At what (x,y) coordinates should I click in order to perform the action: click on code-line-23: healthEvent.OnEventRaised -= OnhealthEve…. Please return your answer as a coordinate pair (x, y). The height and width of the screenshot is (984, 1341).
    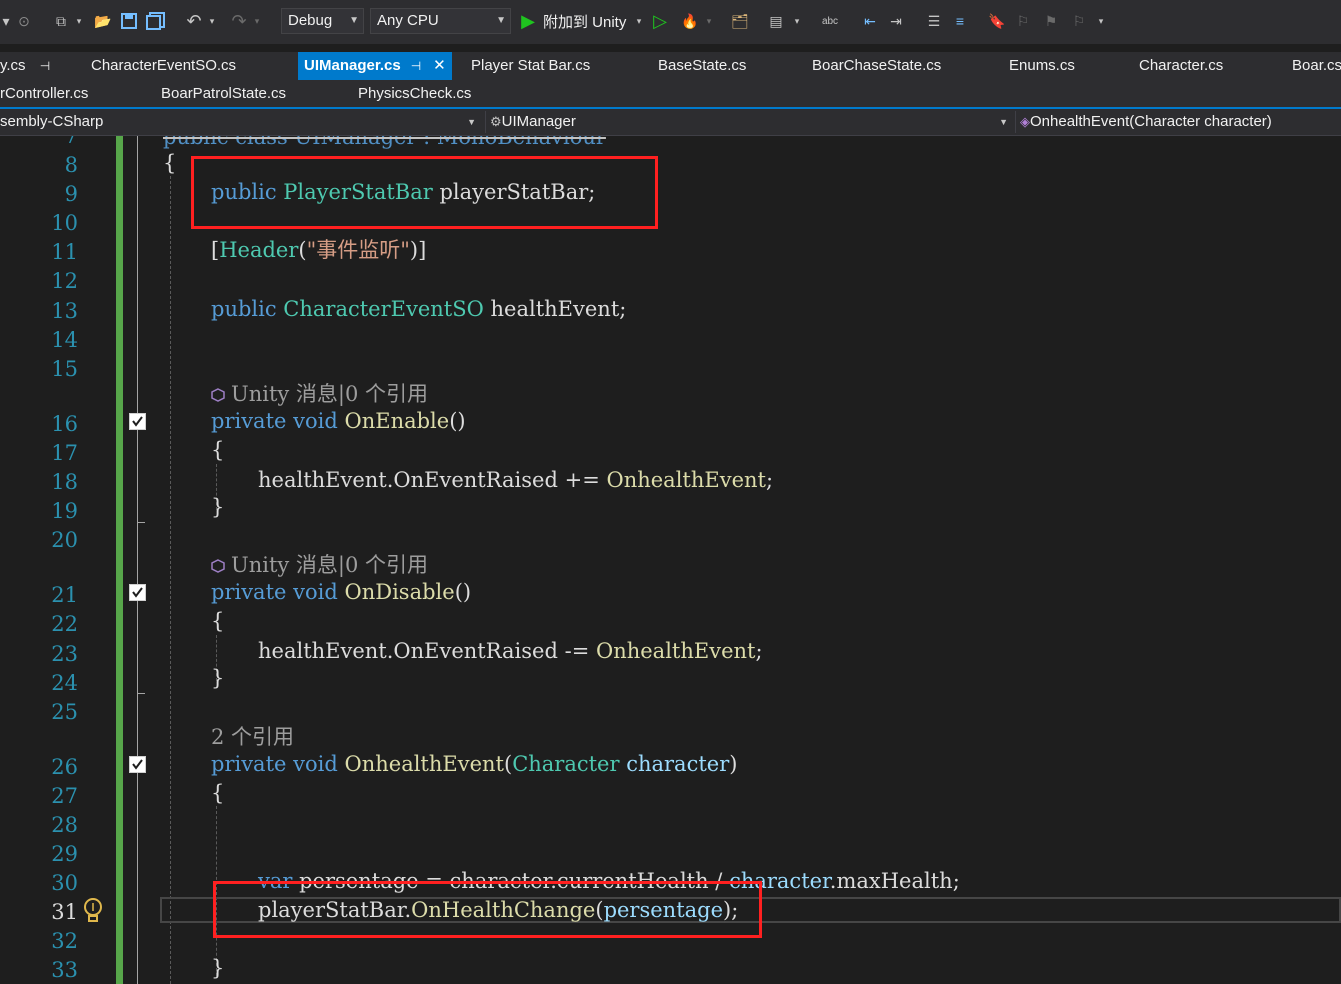
    Looking at the image, I should click on (510, 651).